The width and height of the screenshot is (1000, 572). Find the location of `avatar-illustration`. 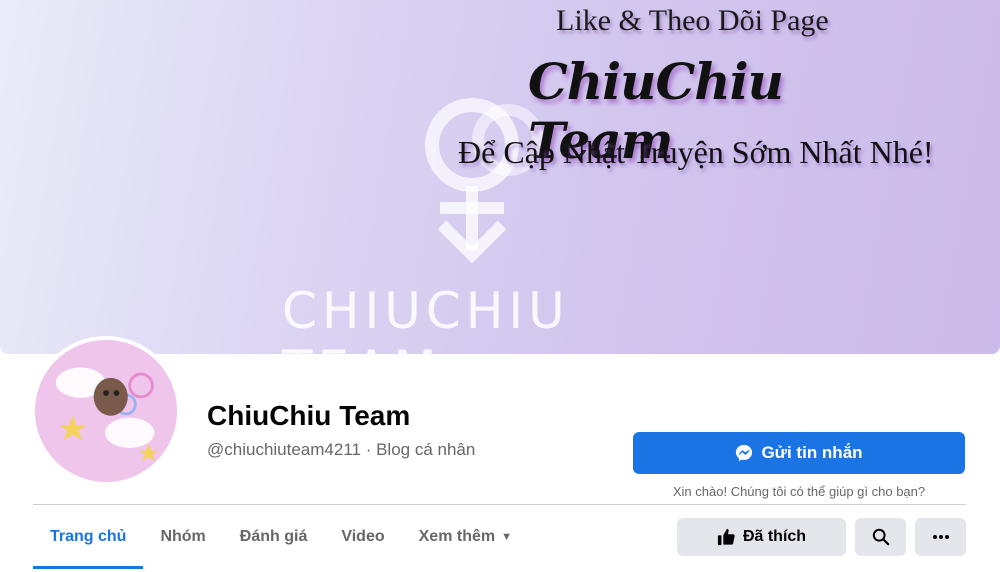

avatar-illustration is located at coordinates (106, 411).